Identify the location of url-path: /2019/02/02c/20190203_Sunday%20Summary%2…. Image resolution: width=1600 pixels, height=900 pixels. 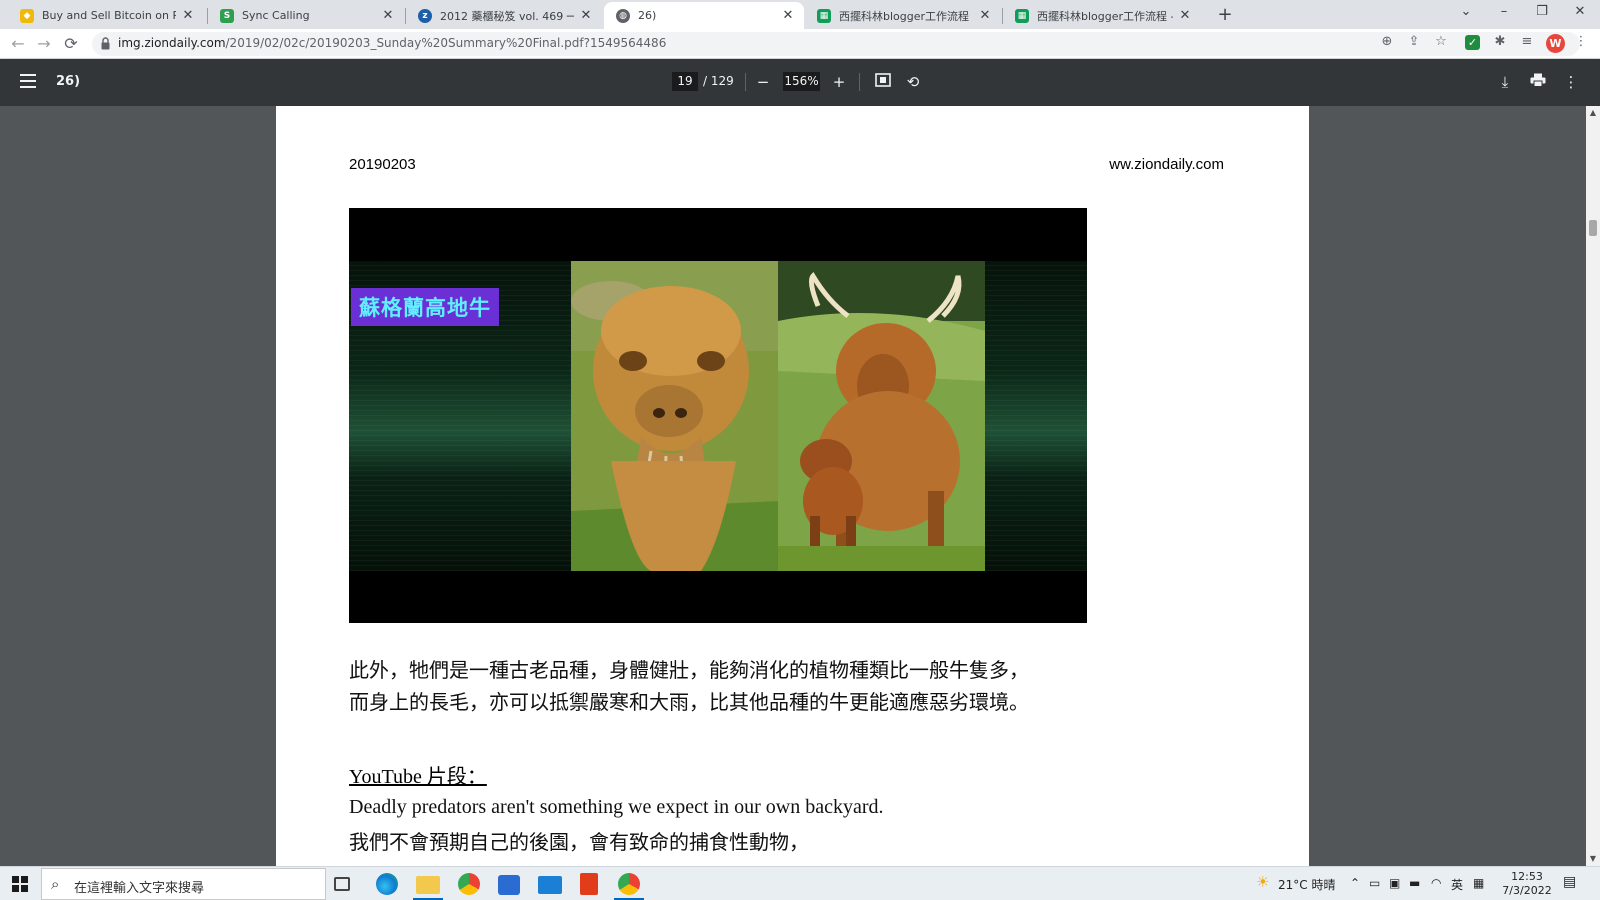
(446, 43).